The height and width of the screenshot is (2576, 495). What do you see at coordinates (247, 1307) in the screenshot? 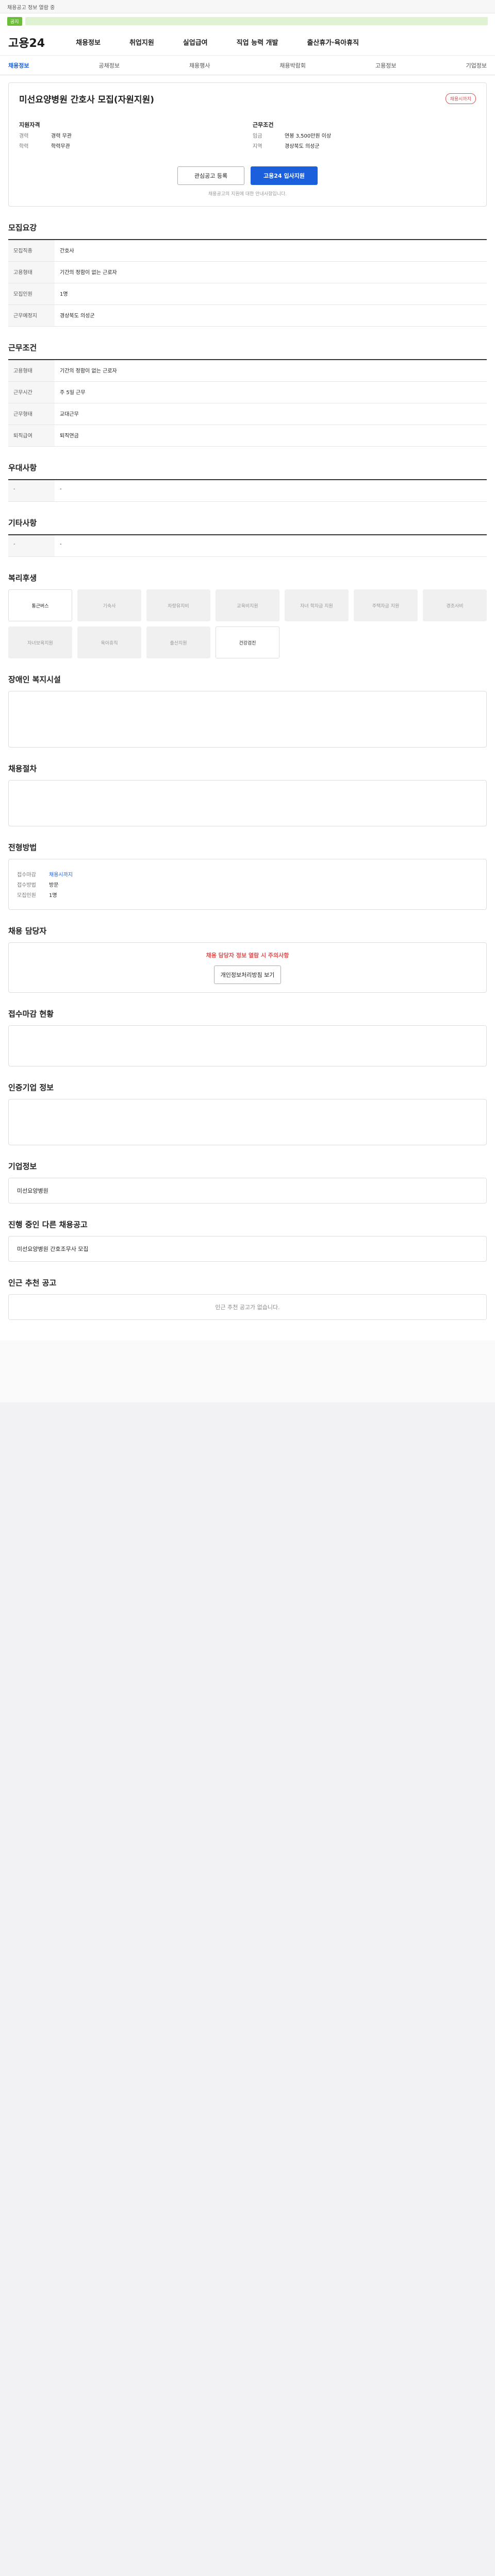
I see `recommend-empty: 인근 추천 공고가 없습니다.` at bounding box center [247, 1307].